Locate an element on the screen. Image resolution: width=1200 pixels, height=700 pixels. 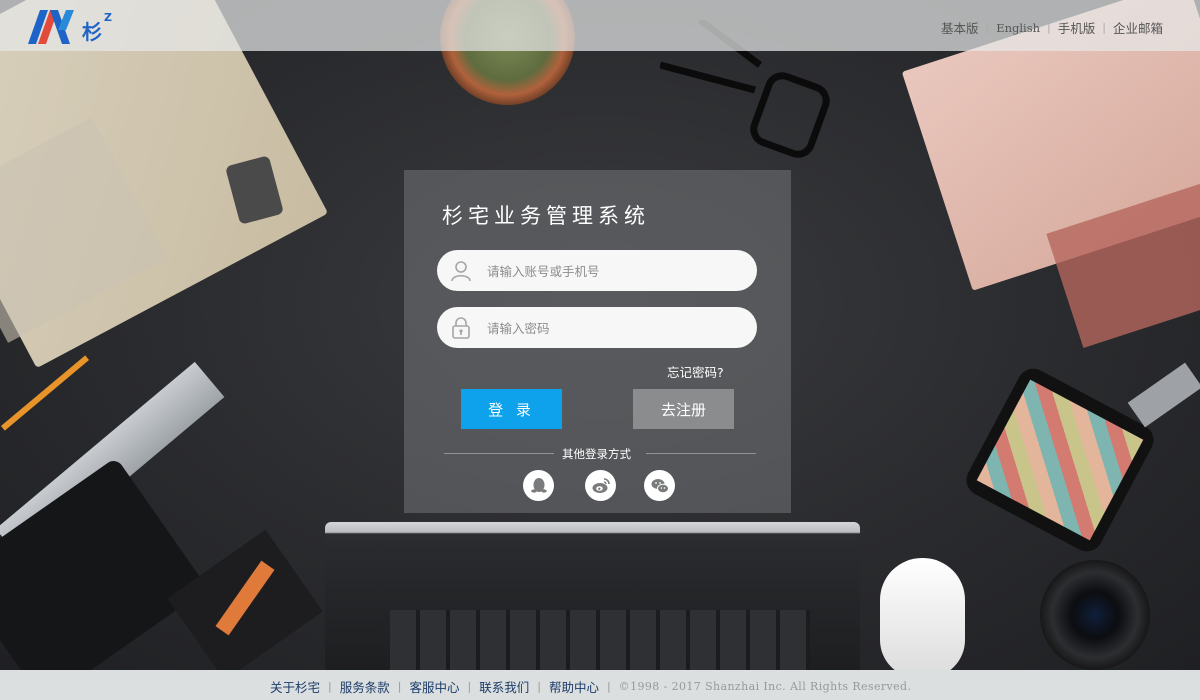
keyboard-decoration is located at coordinates (600, 640).